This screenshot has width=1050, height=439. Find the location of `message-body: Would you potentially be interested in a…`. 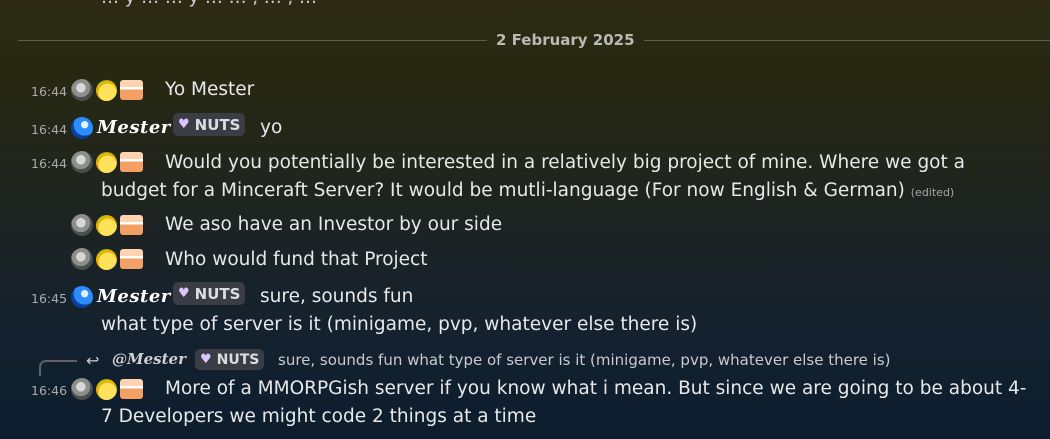

message-body: Would you potentially be interested in a… is located at coordinates (533, 176).